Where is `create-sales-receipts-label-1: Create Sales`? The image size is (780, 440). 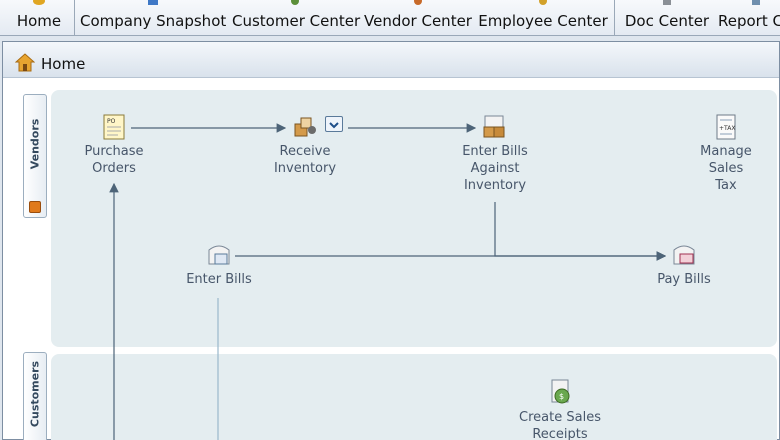 create-sales-receipts-label-1: Create Sales is located at coordinates (560, 417).